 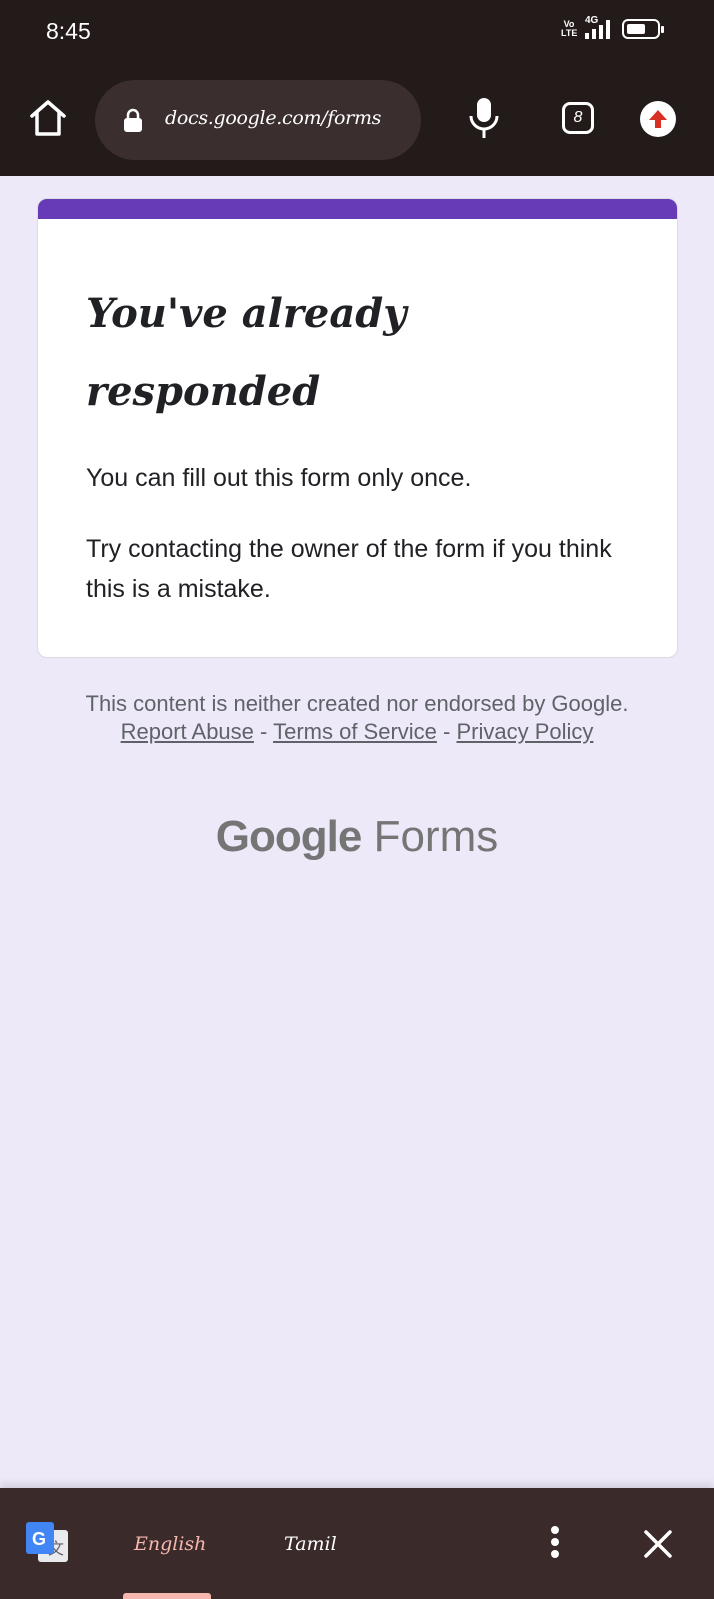 I want to click on form-message-once: You can fill out this form only once., so click(x=279, y=478).